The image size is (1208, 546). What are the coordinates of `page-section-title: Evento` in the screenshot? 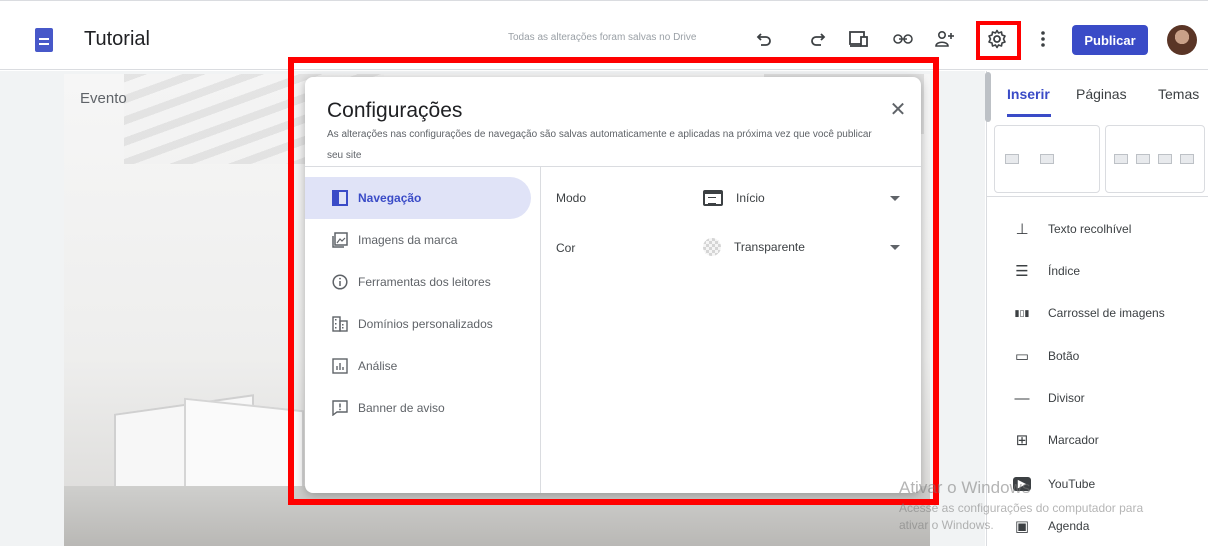 It's located at (103, 98).